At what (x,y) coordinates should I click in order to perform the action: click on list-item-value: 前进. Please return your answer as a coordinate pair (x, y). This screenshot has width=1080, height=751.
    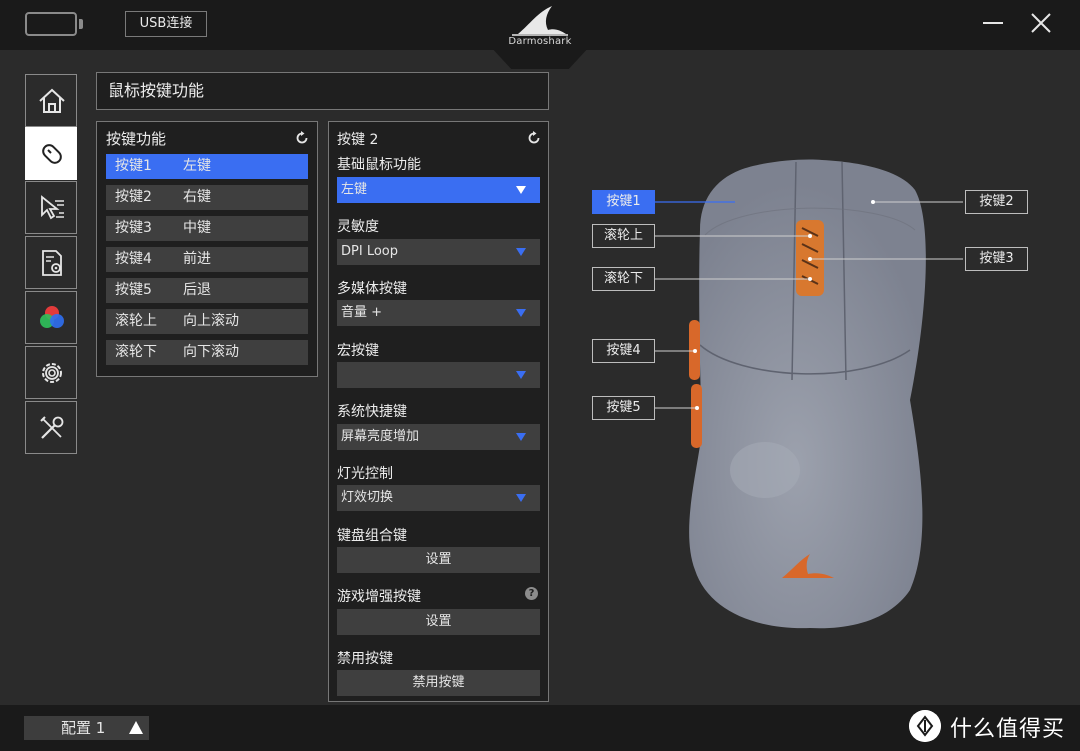
    Looking at the image, I should click on (197, 259).